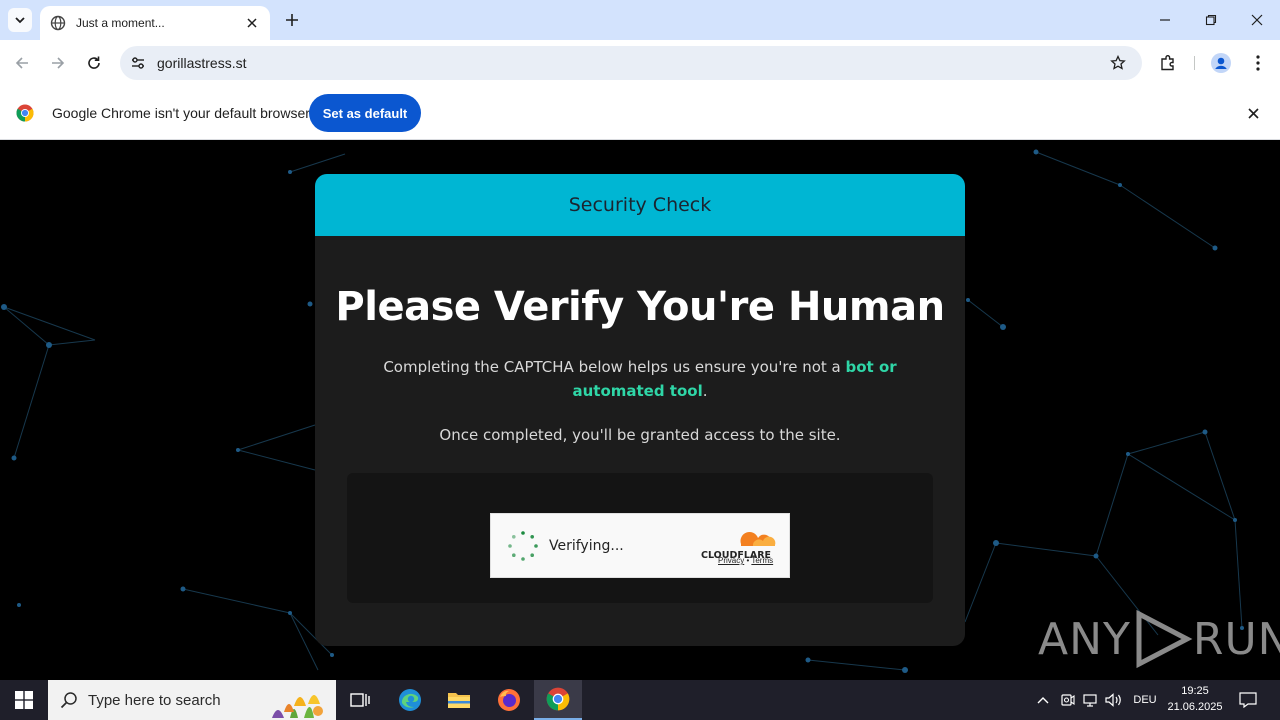 This screenshot has width=1280, height=720. What do you see at coordinates (523, 546) in the screenshot?
I see `loading-spinner-icon` at bounding box center [523, 546].